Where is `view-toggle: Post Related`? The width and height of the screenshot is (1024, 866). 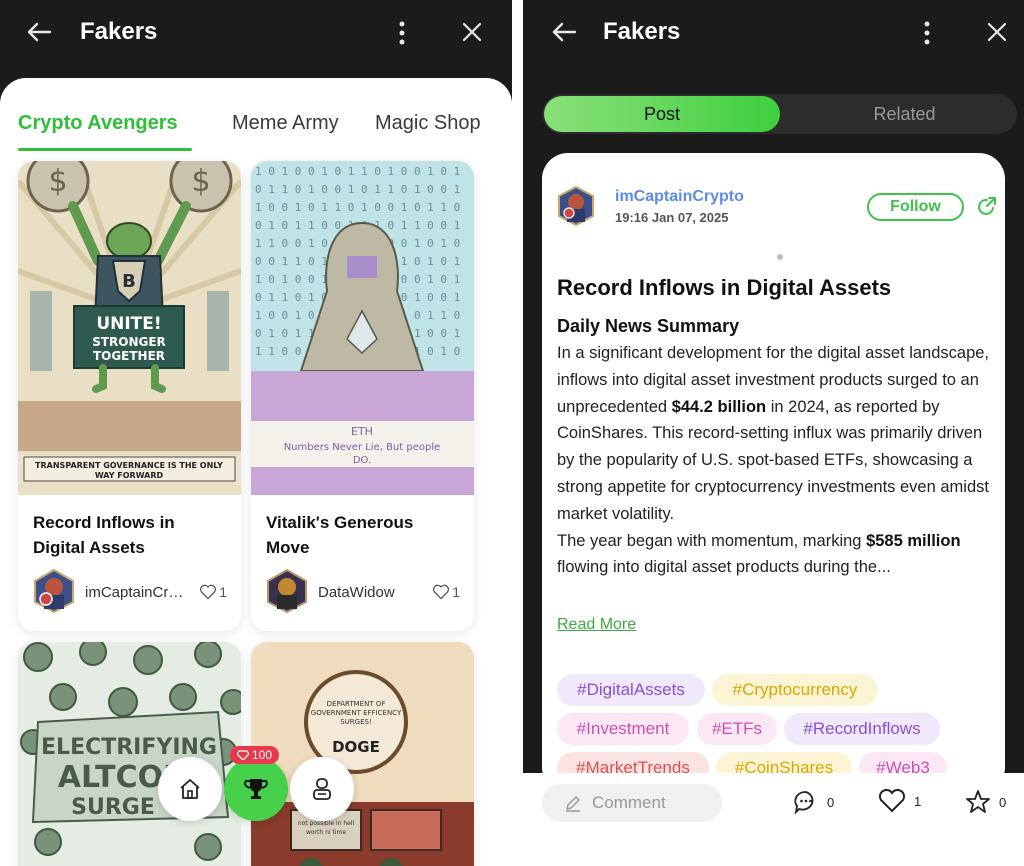
view-toggle: Post Related is located at coordinates (779, 114).